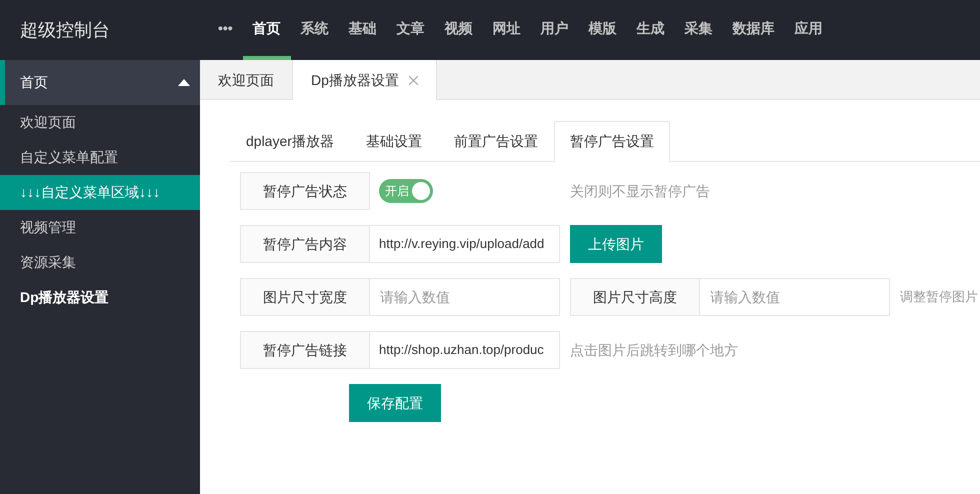 This screenshot has width=980, height=494. Describe the element at coordinates (100, 82) in the screenshot. I see `sidebar-group: 首页` at that location.